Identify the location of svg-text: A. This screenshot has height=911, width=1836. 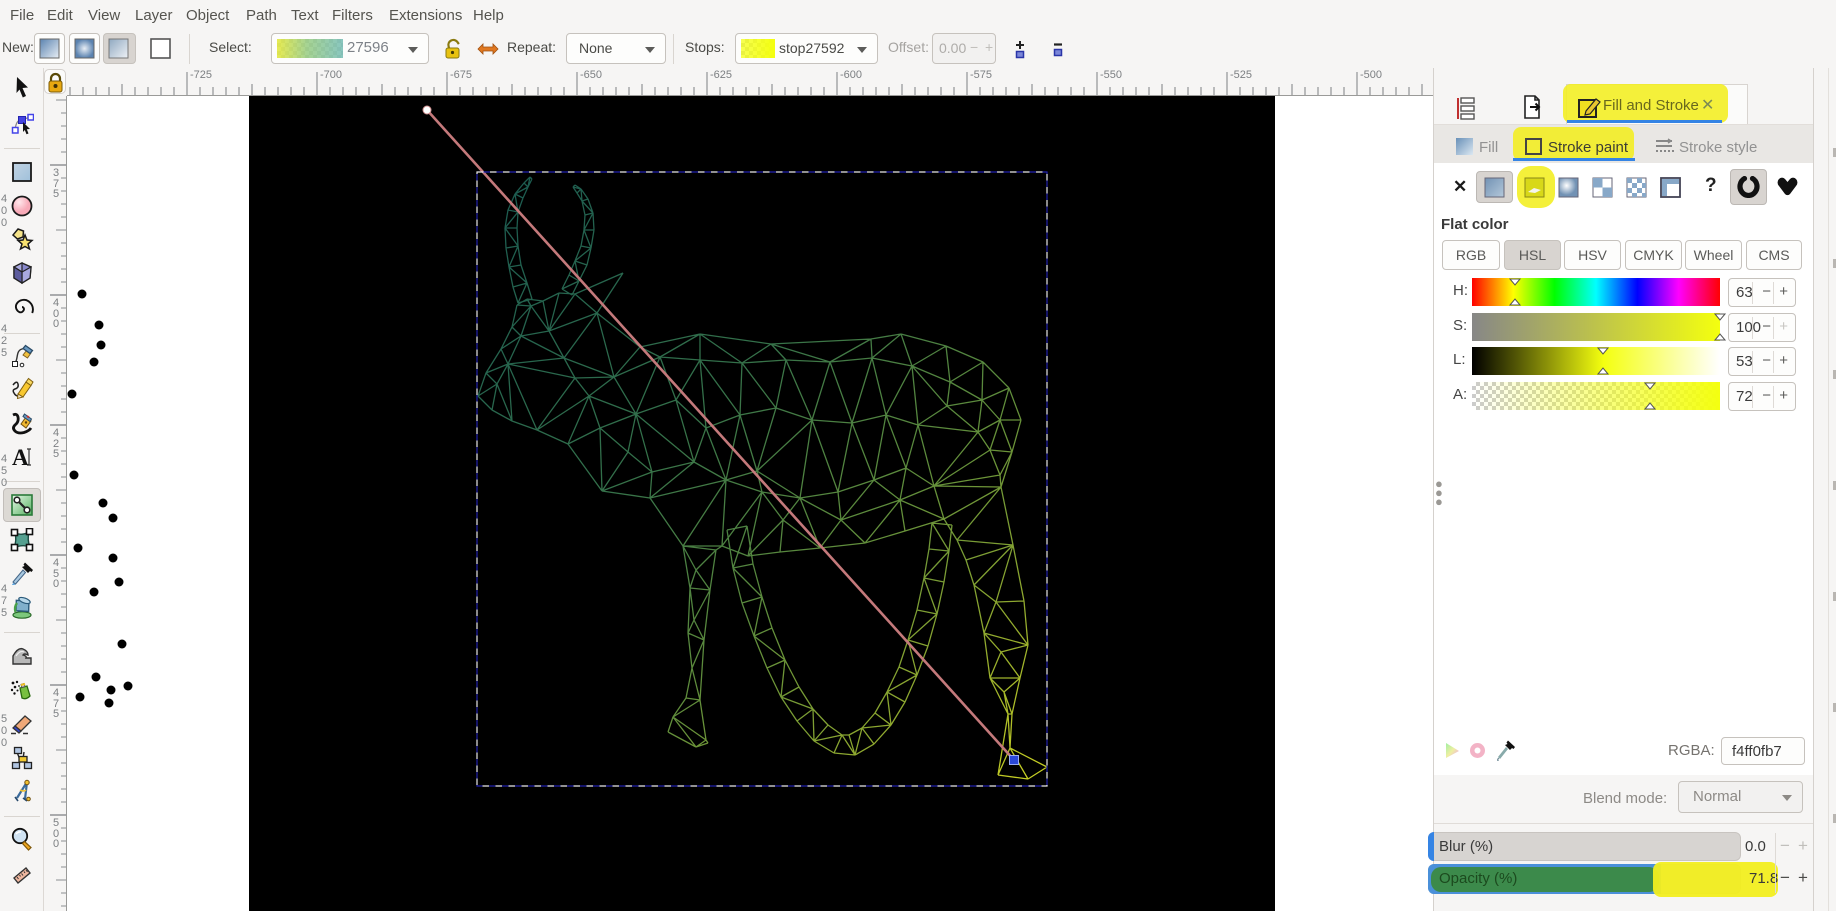
(20, 457).